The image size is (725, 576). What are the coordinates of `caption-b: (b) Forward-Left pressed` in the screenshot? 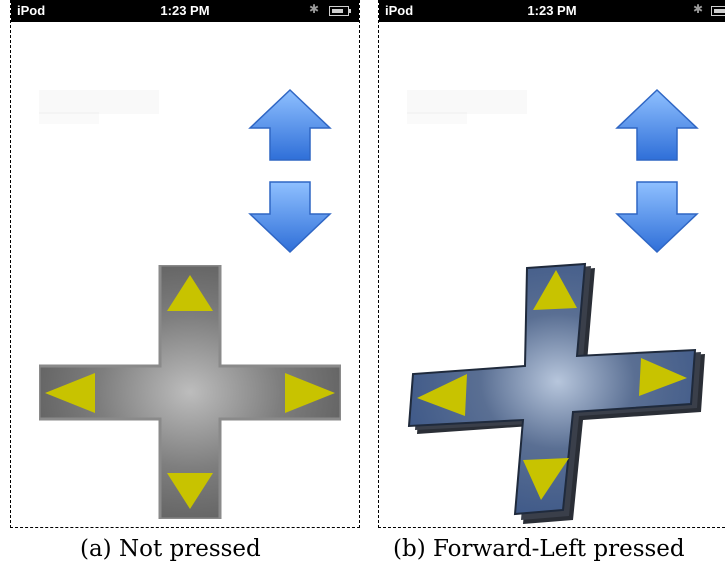 It's located at (539, 549).